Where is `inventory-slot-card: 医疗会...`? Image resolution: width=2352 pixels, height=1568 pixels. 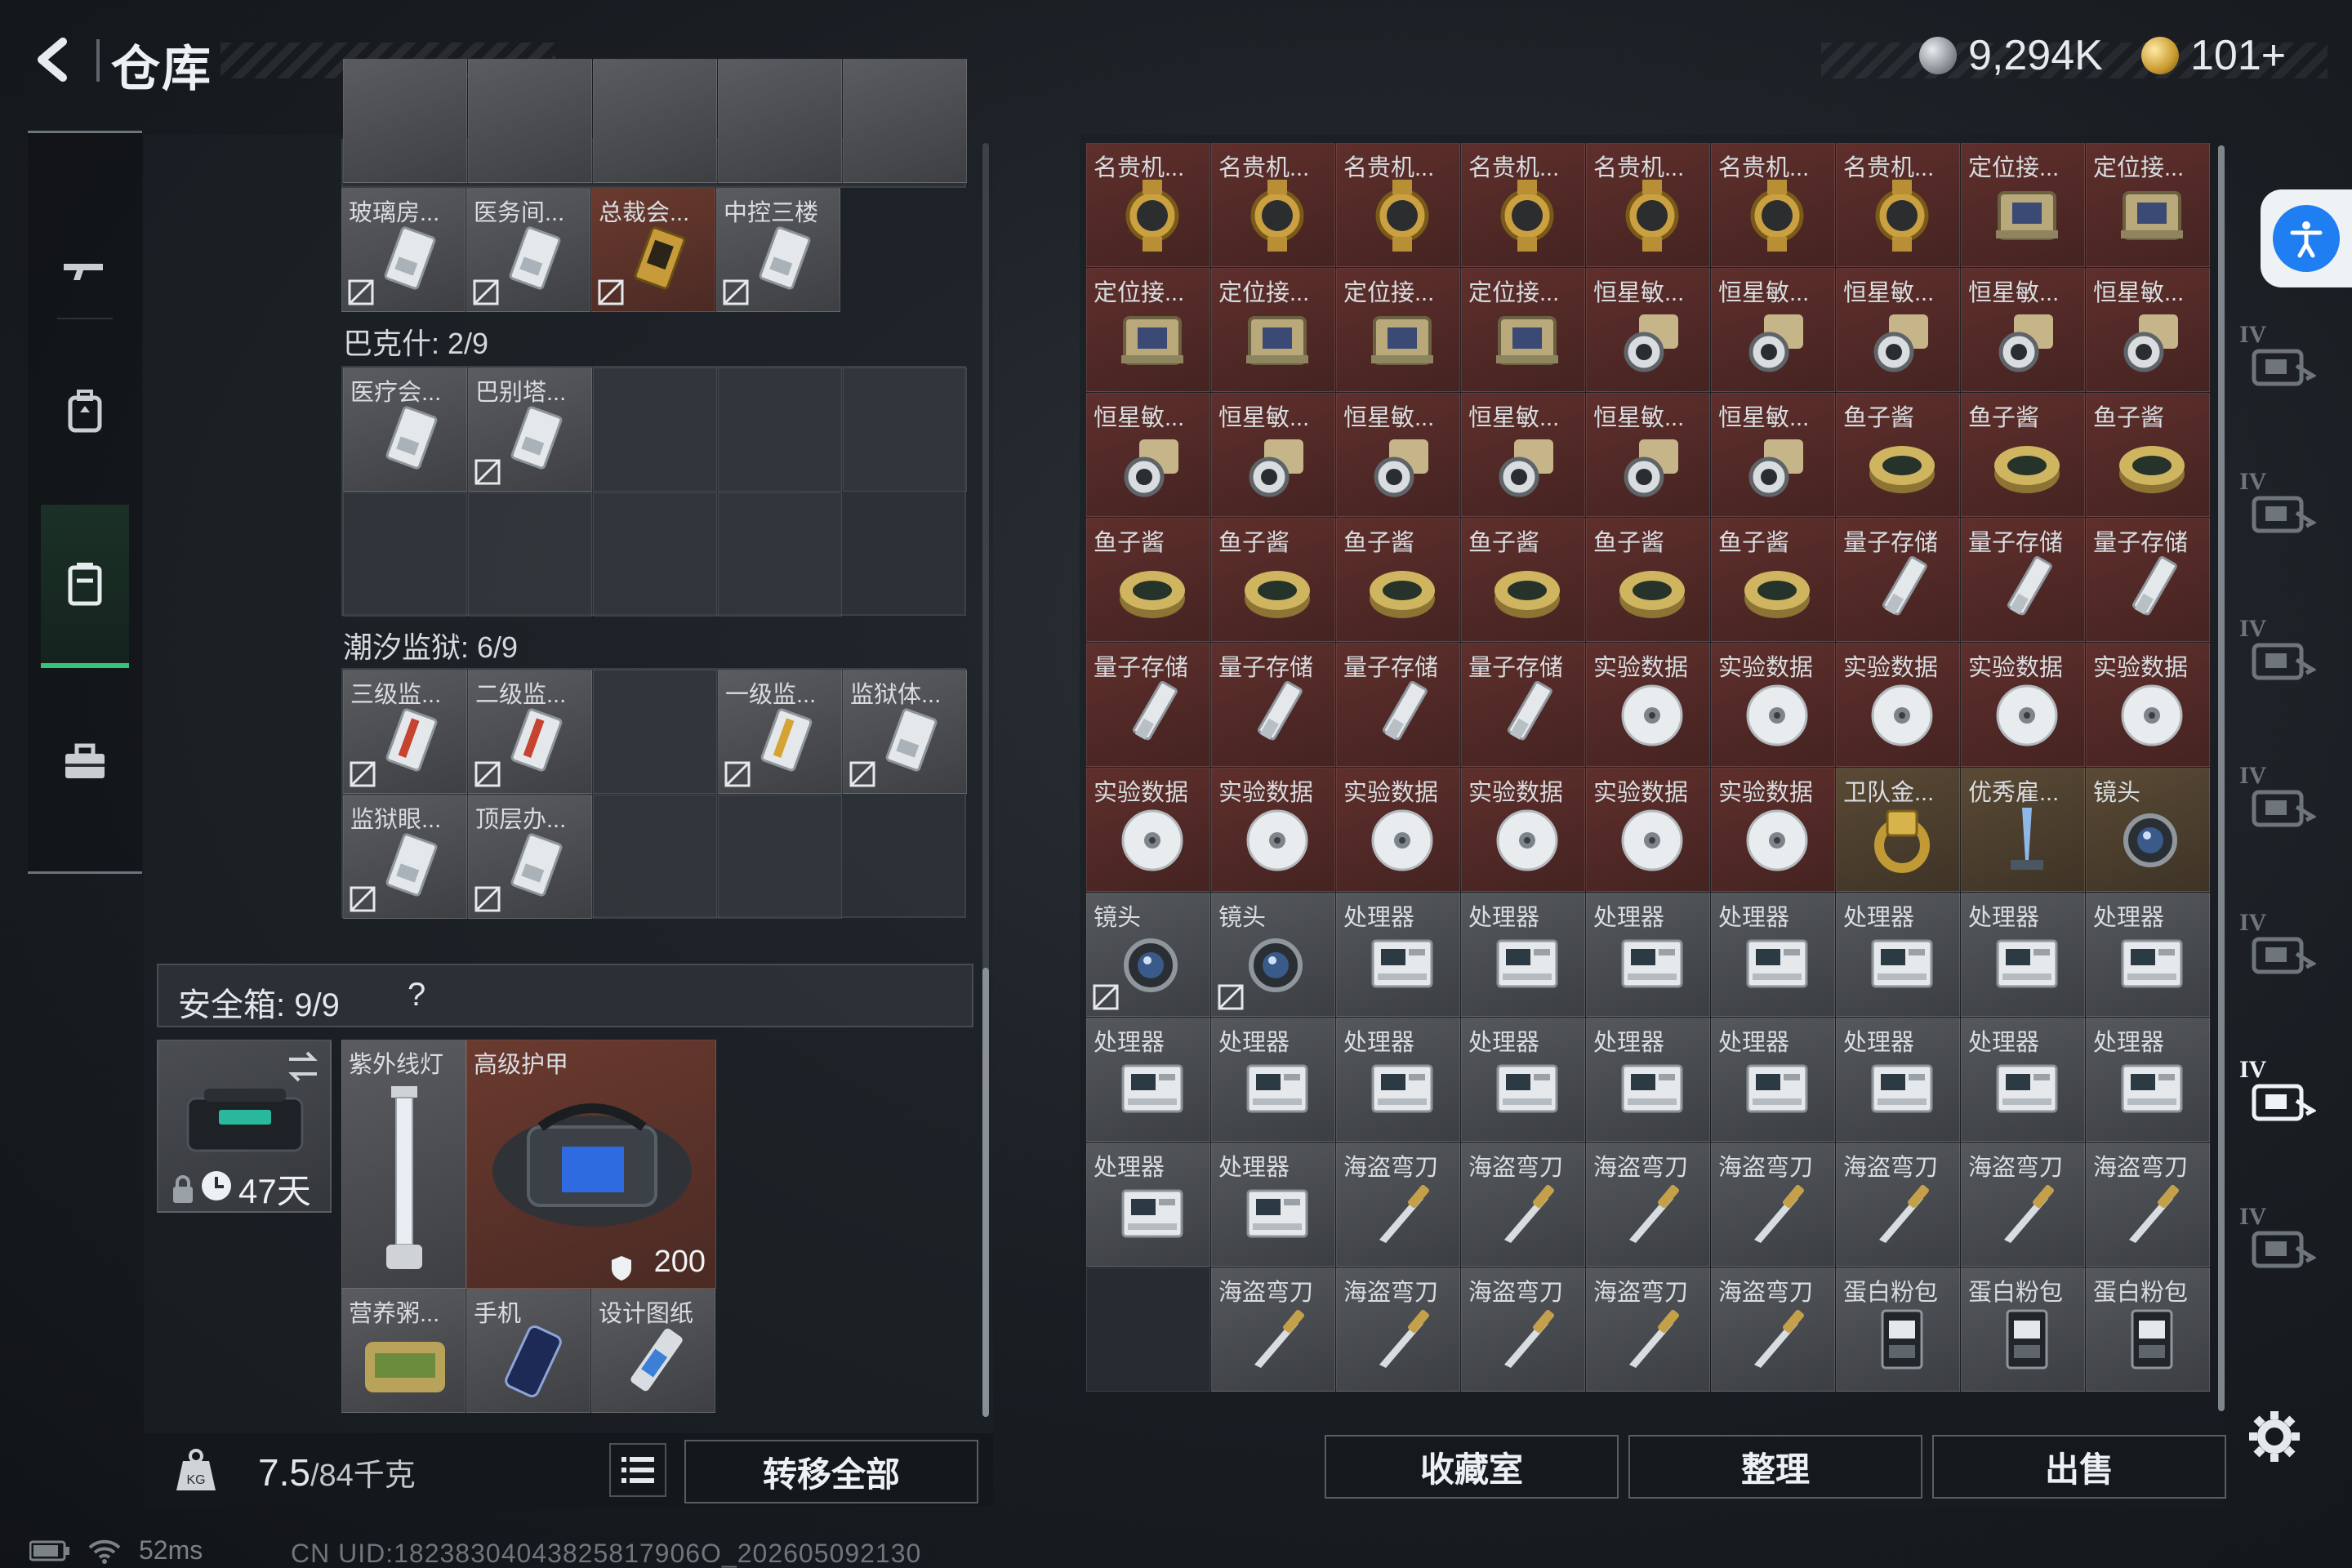 inventory-slot-card: 医疗会... is located at coordinates (405, 430).